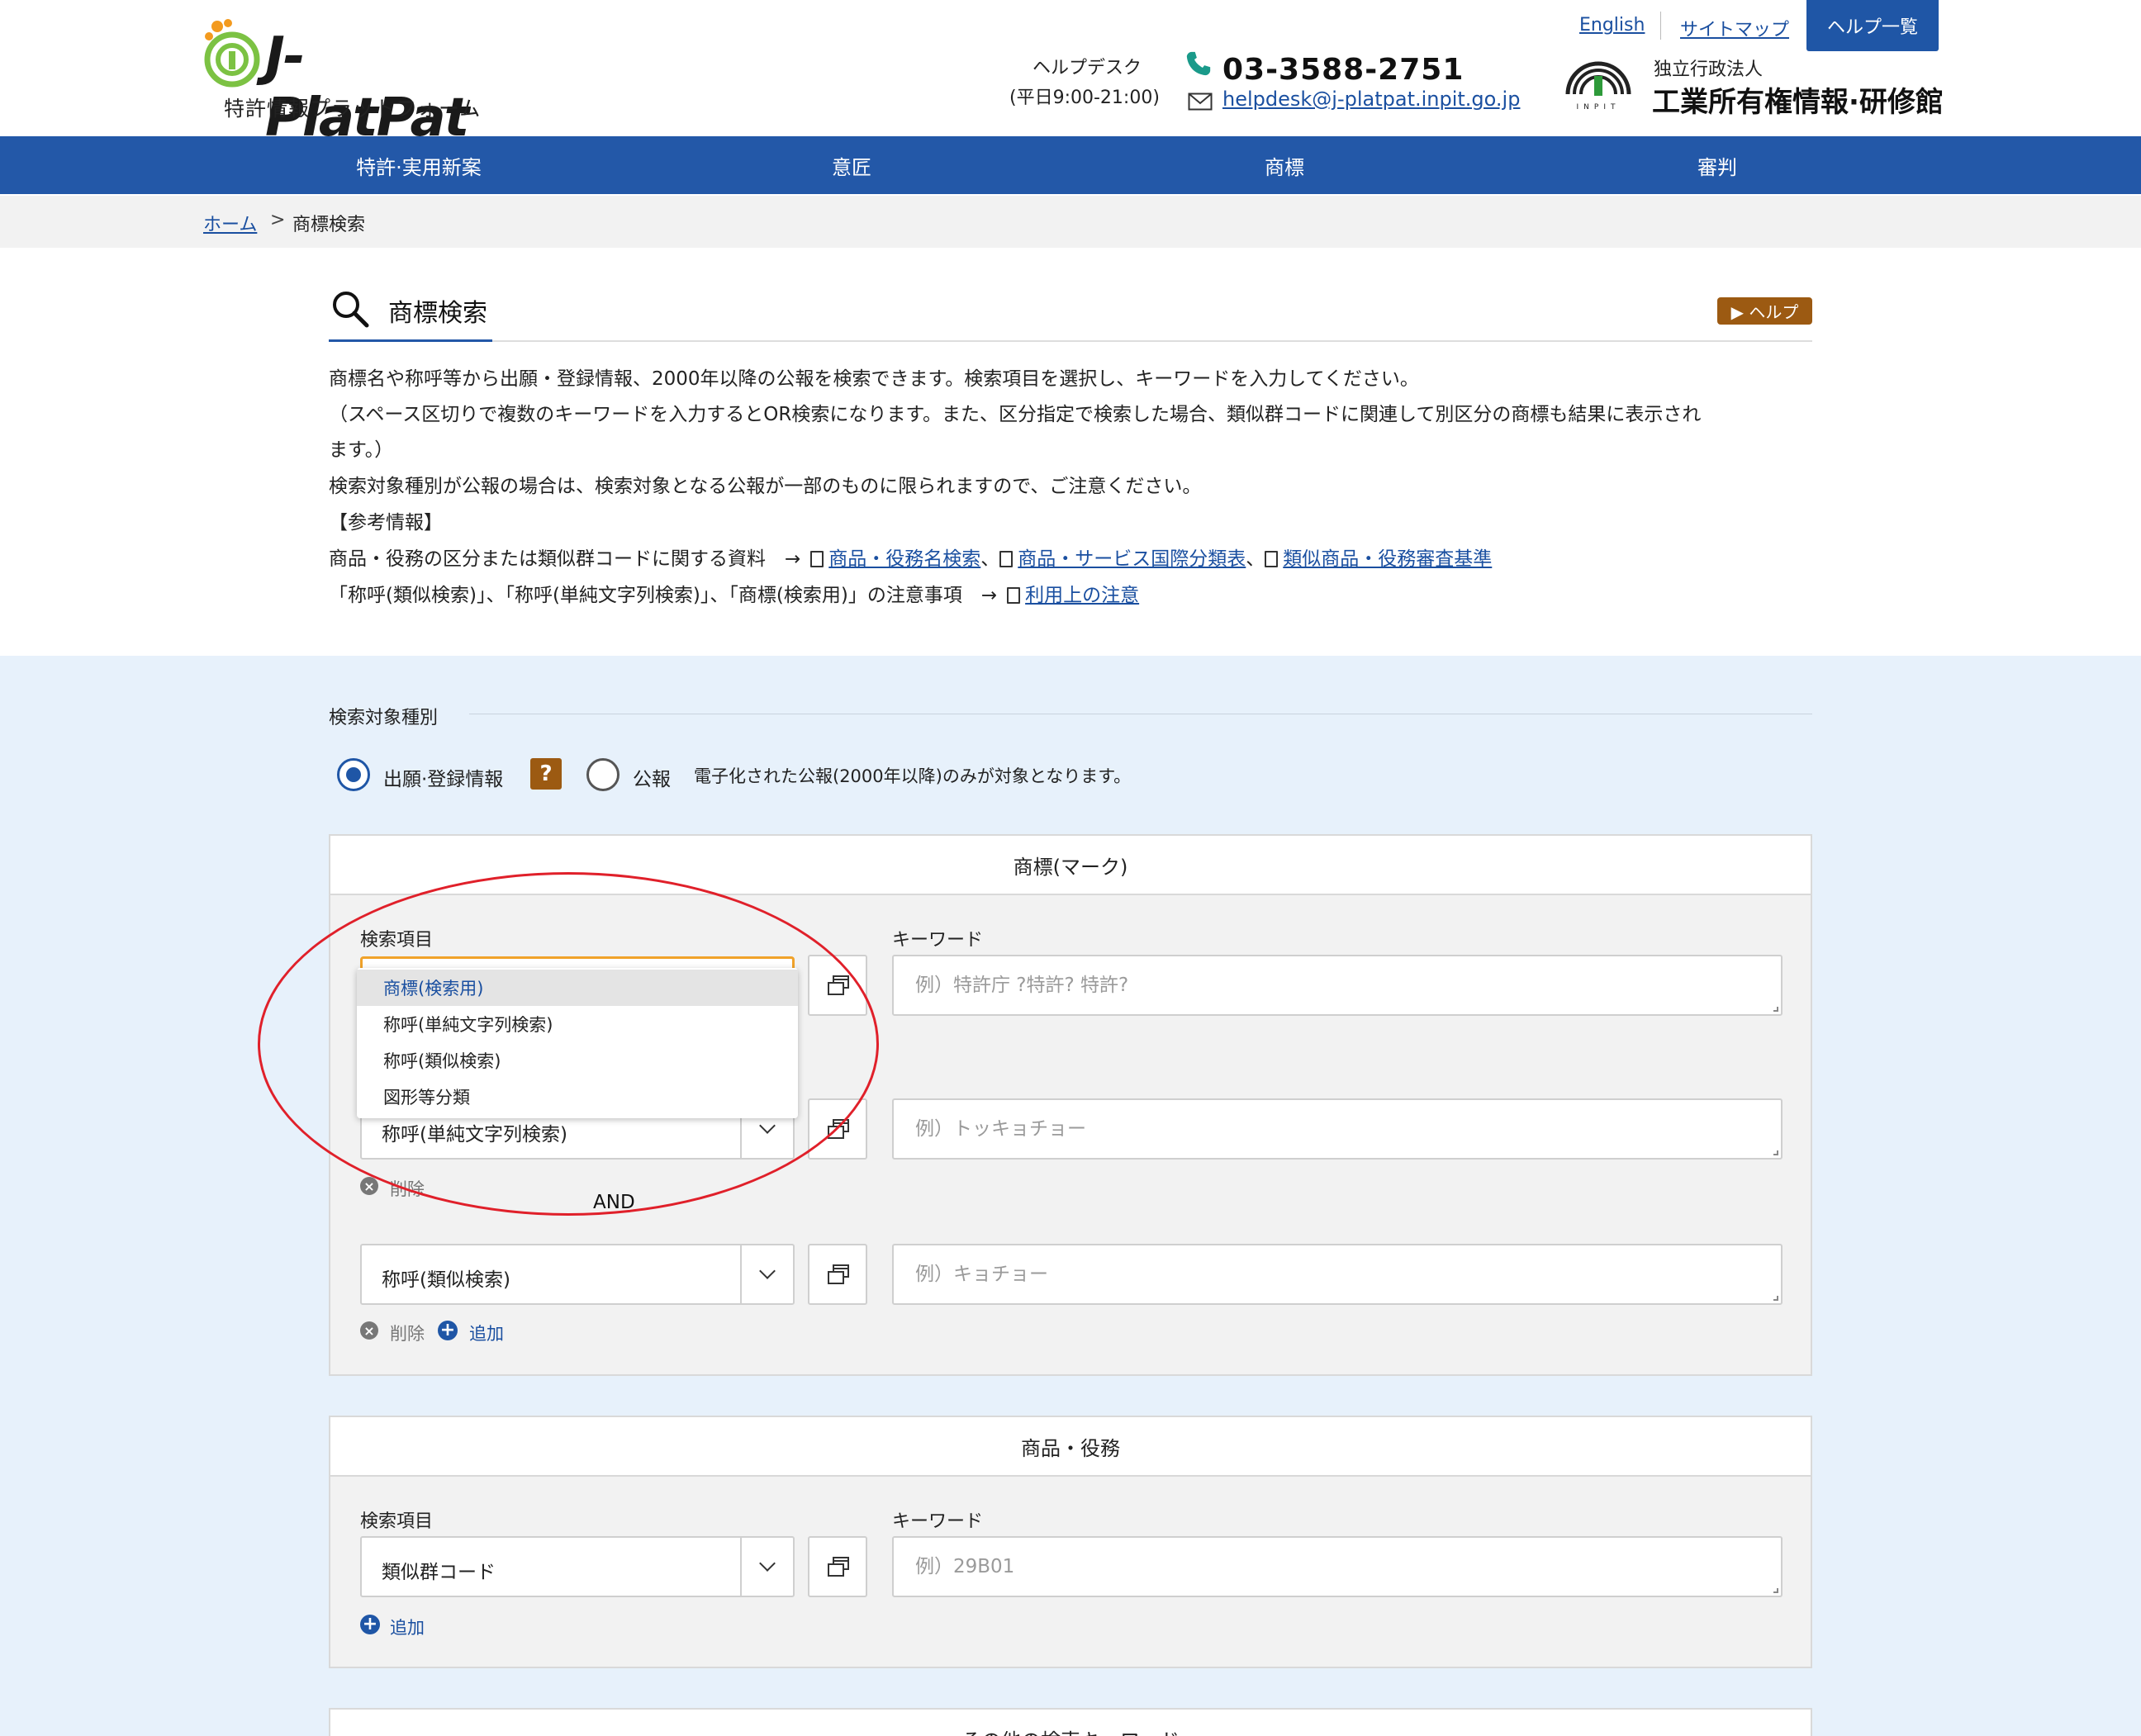 This screenshot has height=1736, width=2141. Describe the element at coordinates (577, 1097) in the screenshot. I see `dropdown-option-figure-class: 図形等分類` at that location.